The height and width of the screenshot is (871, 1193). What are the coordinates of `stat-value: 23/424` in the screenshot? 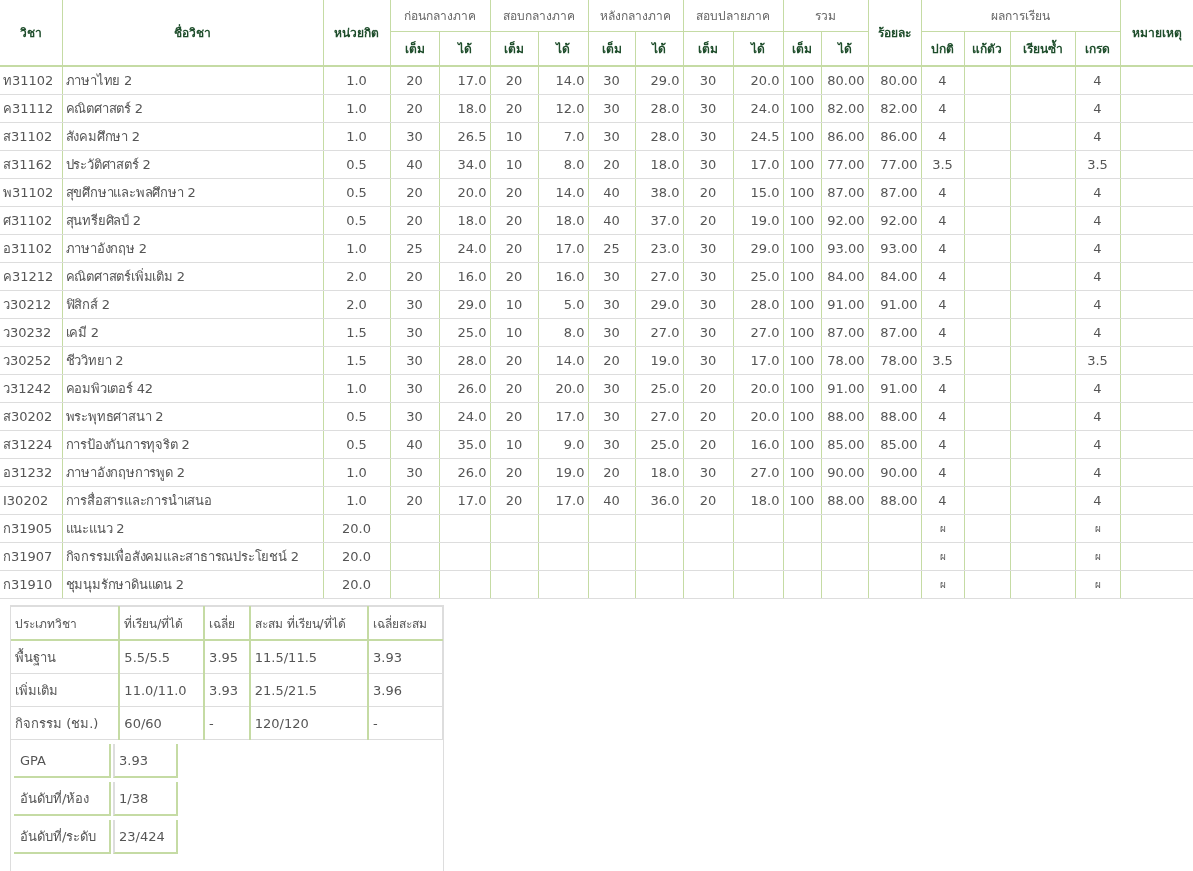 It's located at (142, 836).